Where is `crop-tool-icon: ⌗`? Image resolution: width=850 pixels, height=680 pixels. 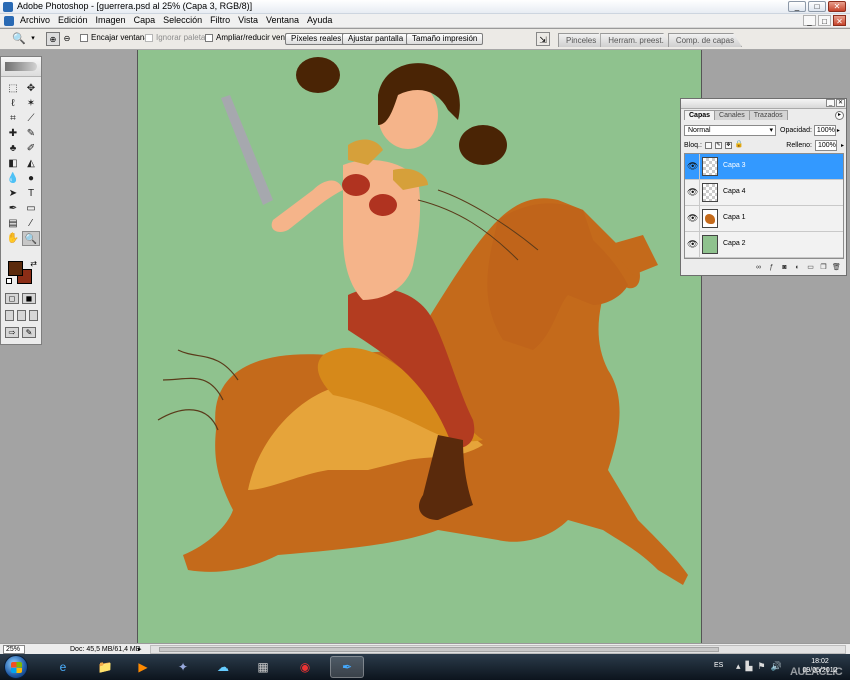 crop-tool-icon: ⌗ is located at coordinates (13, 118).